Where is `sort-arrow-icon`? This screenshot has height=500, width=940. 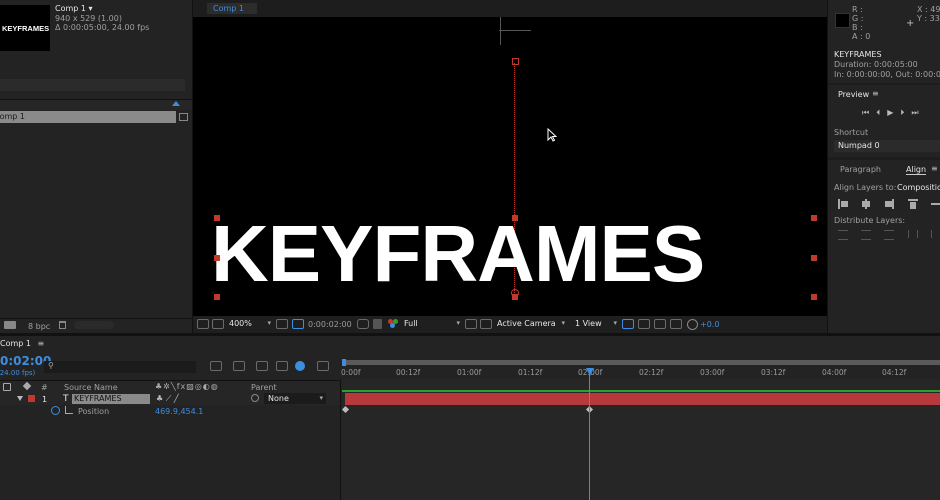 sort-arrow-icon is located at coordinates (176, 103).